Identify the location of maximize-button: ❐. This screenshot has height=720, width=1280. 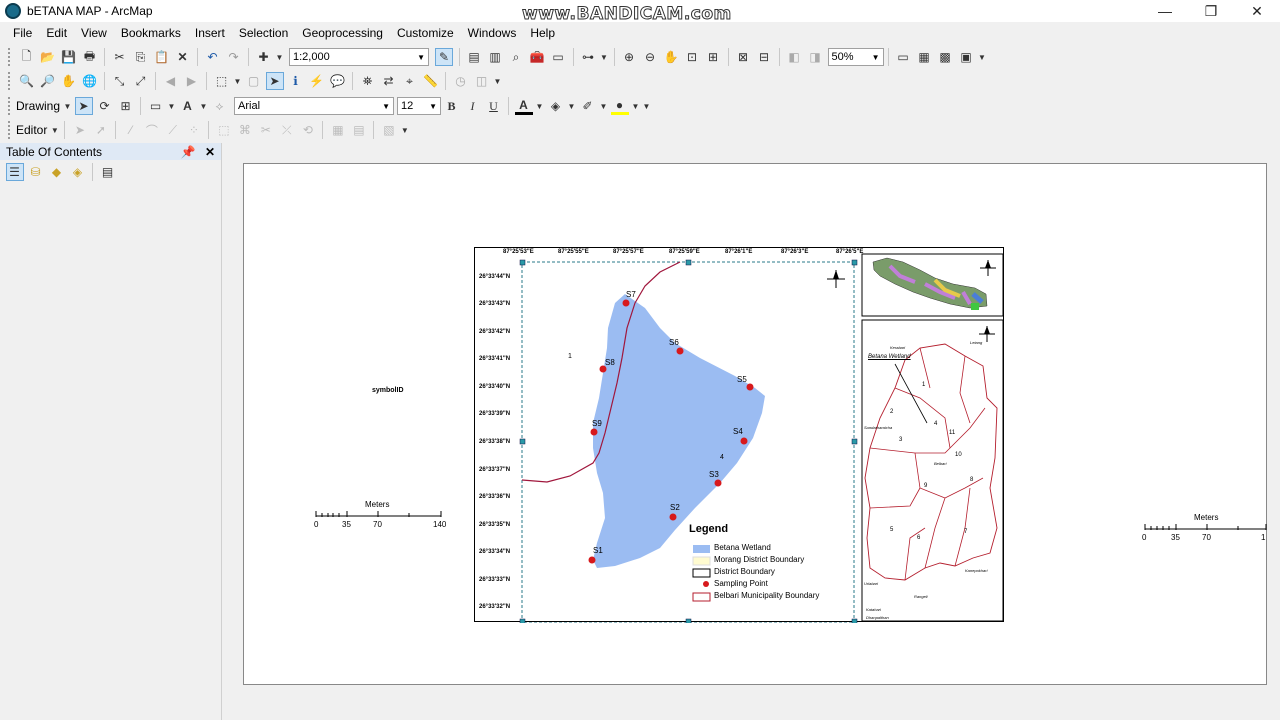
(1211, 11).